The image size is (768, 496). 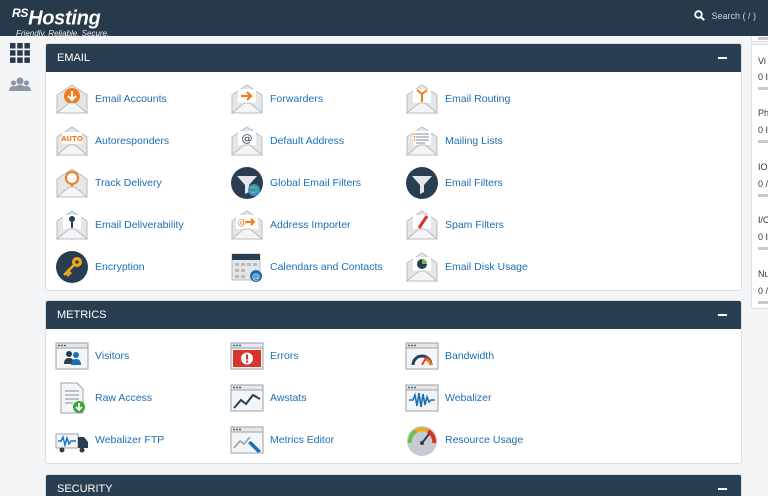 What do you see at coordinates (124, 398) in the screenshot?
I see `raw-access-label: Raw Access` at bounding box center [124, 398].